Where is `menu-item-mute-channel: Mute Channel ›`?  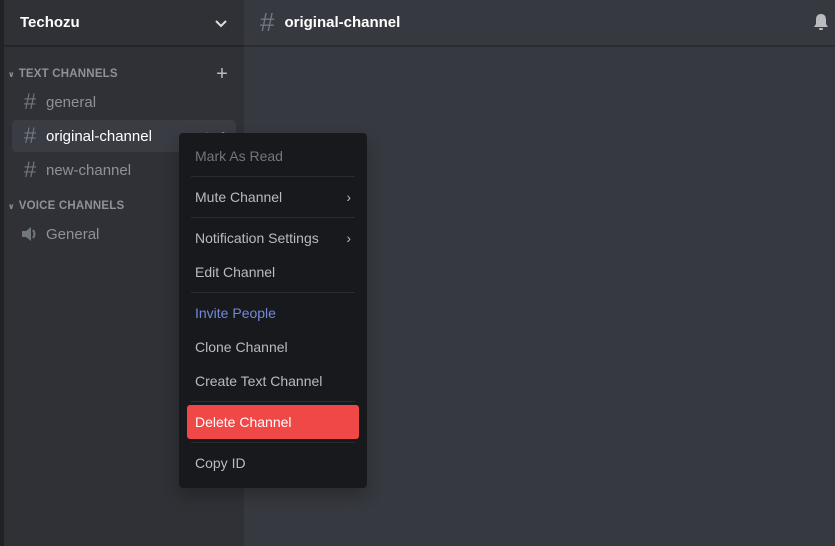
menu-item-mute-channel: Mute Channel › is located at coordinates (273, 197).